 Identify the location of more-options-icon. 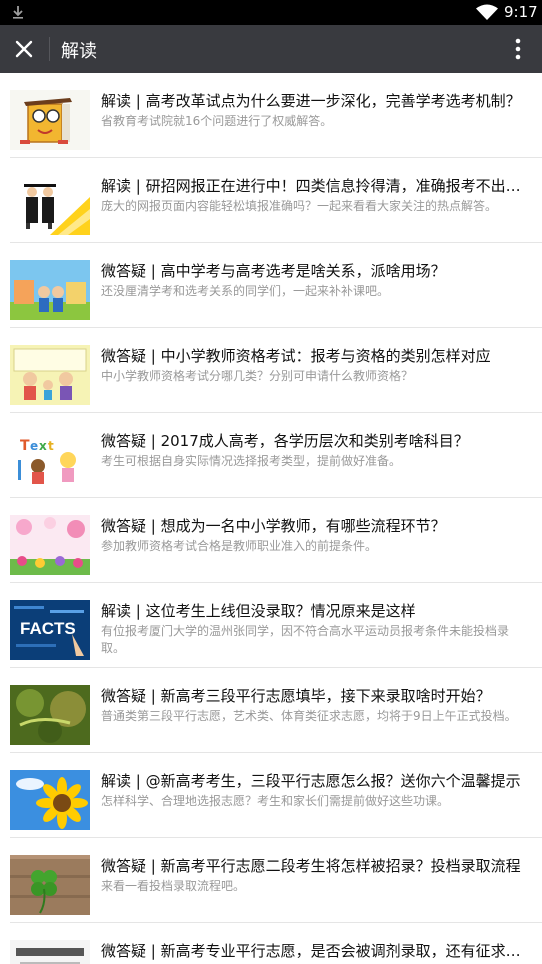
(518, 49).